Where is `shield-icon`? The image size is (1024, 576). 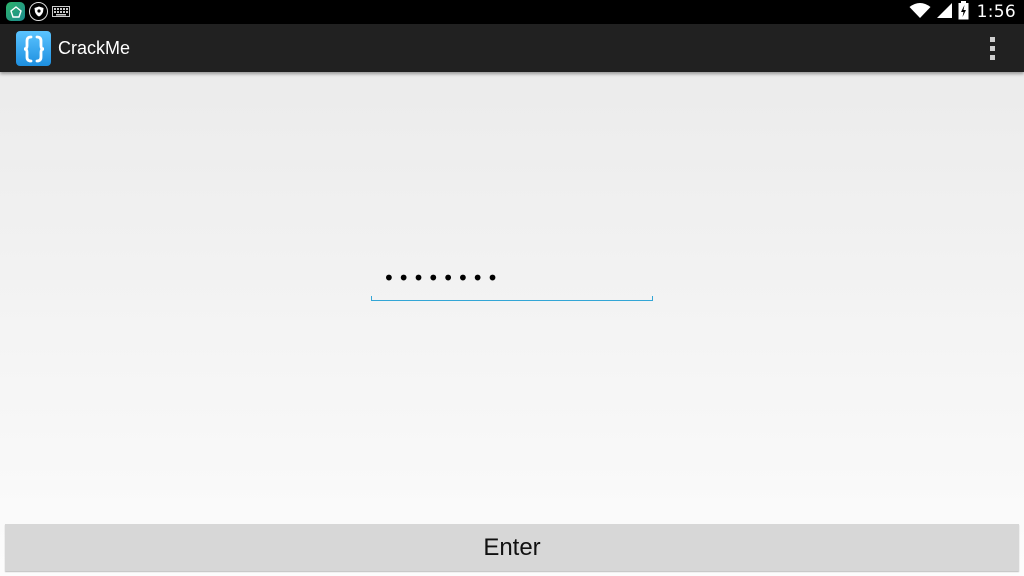
shield-icon is located at coordinates (38, 11).